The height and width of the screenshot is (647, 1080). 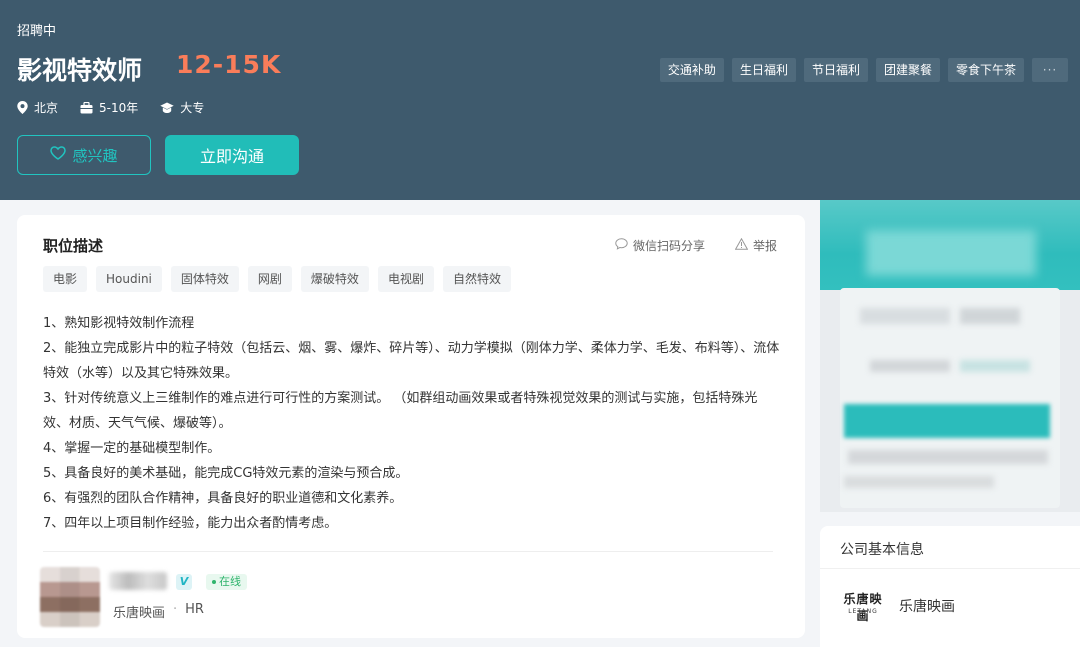 I want to click on skill-tag: 电视剧, so click(x=405, y=279).